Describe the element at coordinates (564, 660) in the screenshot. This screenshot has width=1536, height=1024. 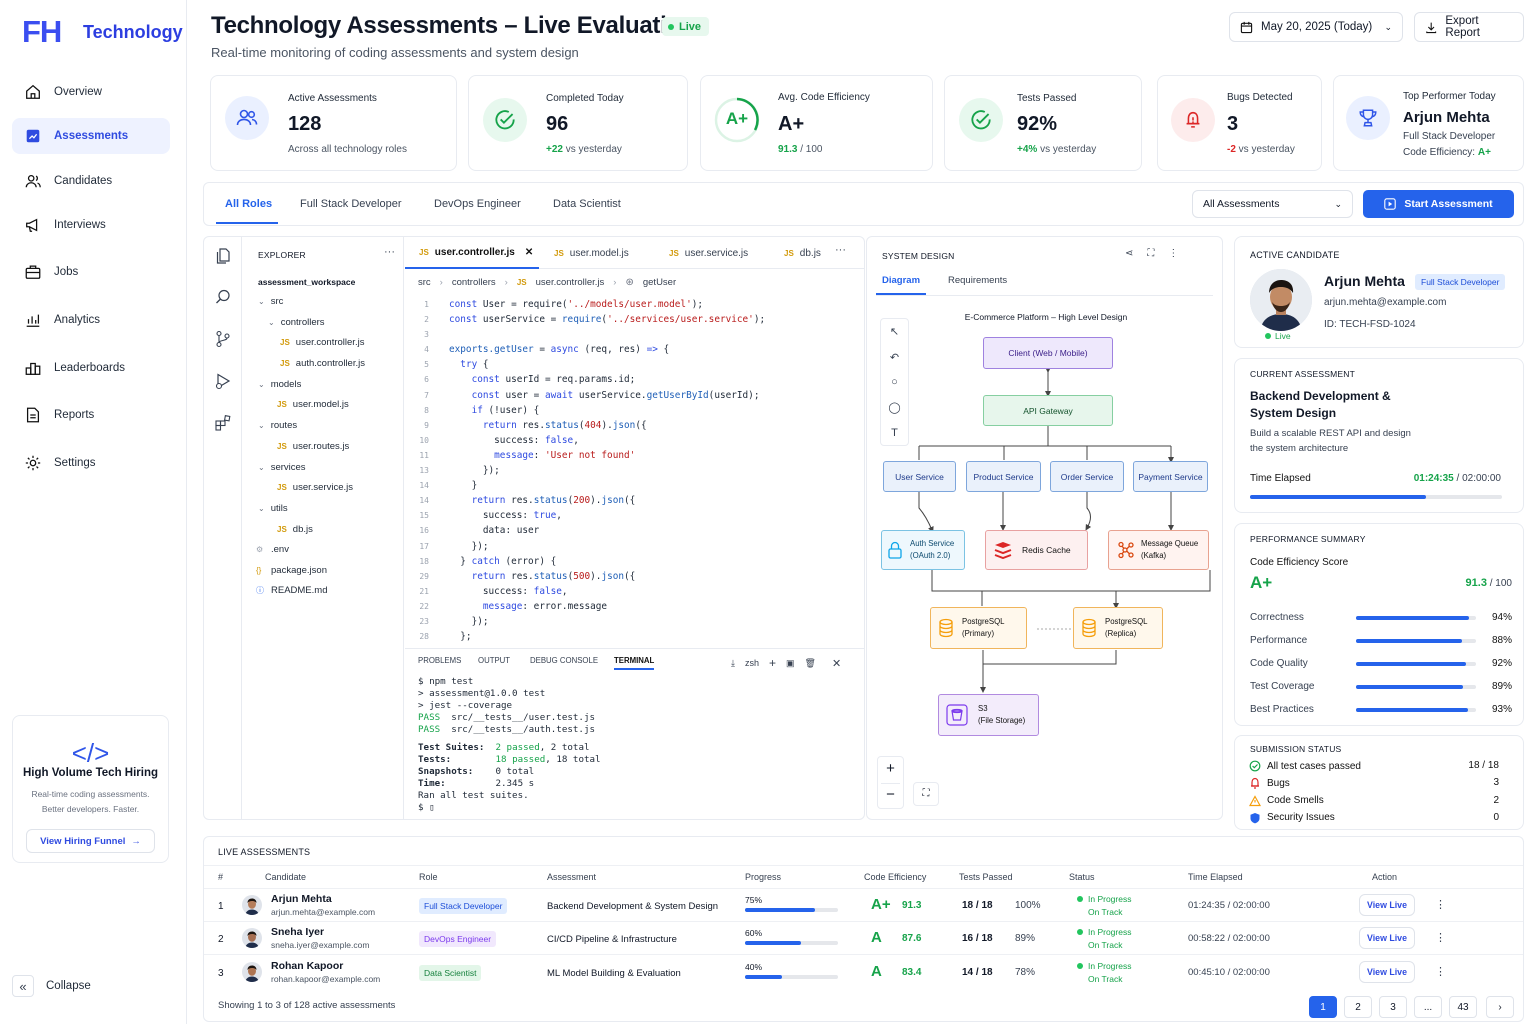
I see `terminal-tab: DEBUG CONSOLE` at that location.